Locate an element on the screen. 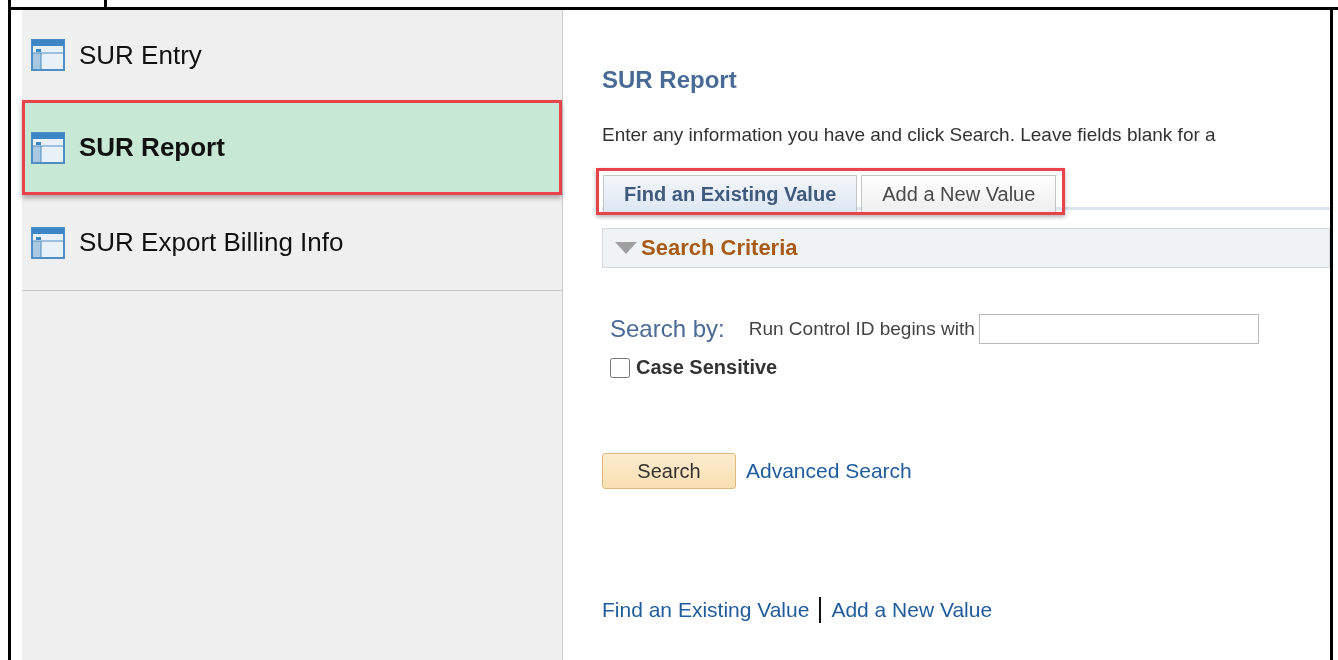 The image size is (1338, 660). footer-link: Find an Existing Value is located at coordinates (706, 610).